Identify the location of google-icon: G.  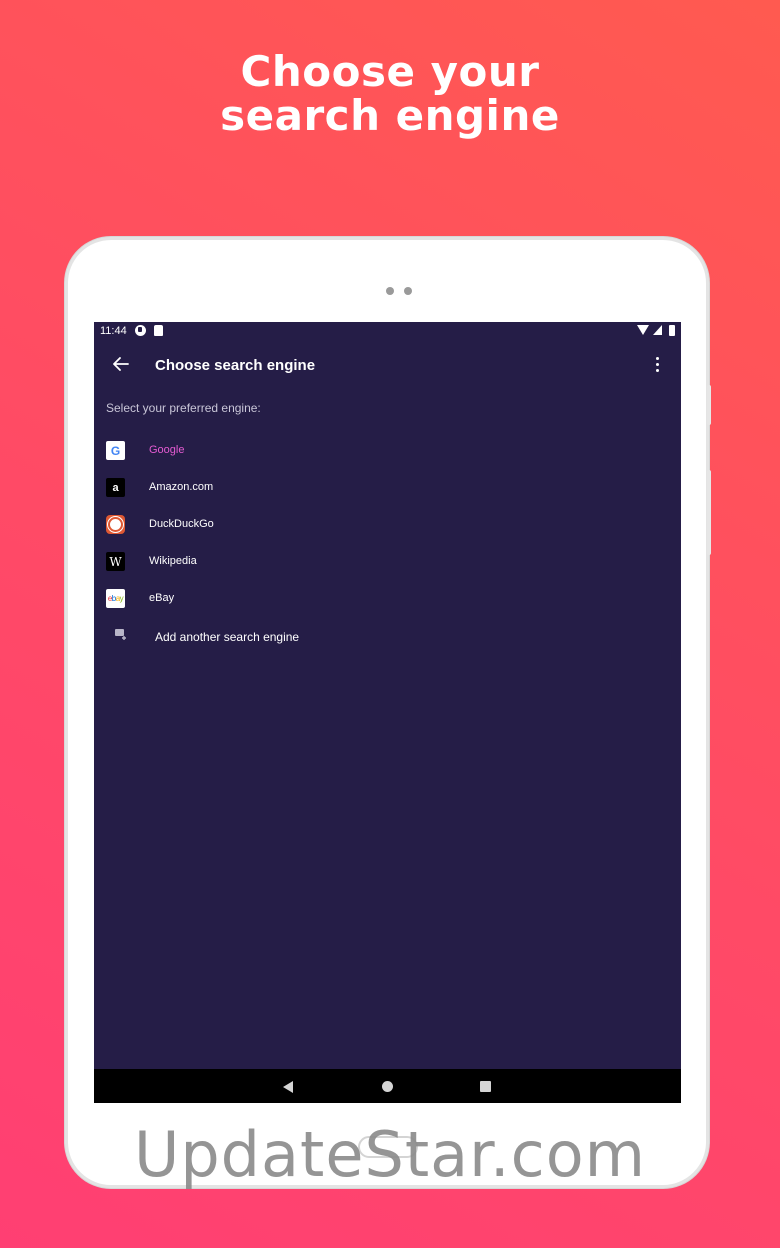
(115, 450).